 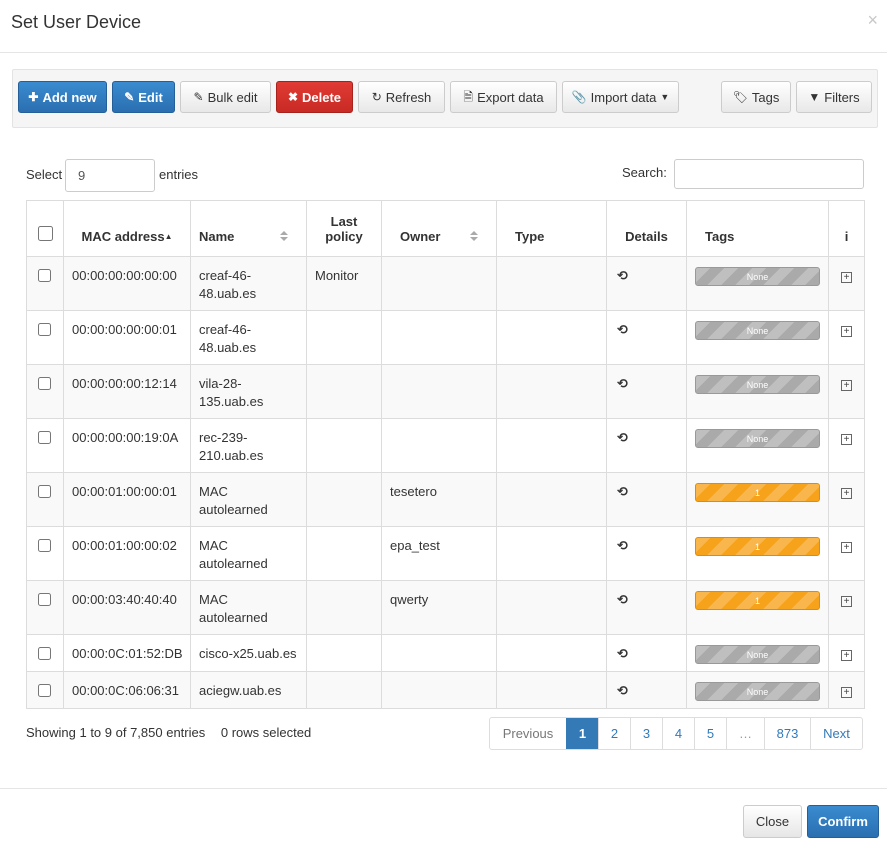 What do you see at coordinates (582, 733) in the screenshot?
I see `pagination-page-1: 1` at bounding box center [582, 733].